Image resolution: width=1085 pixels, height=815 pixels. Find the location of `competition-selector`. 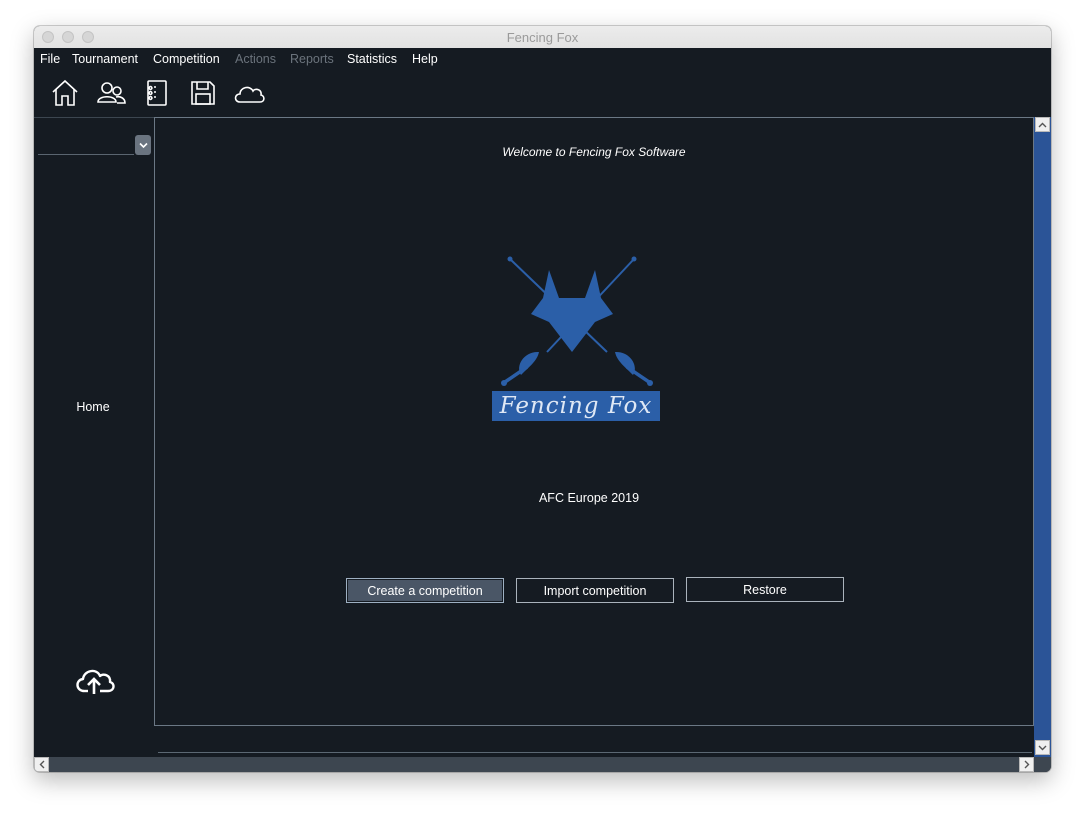

competition-selector is located at coordinates (94, 145).